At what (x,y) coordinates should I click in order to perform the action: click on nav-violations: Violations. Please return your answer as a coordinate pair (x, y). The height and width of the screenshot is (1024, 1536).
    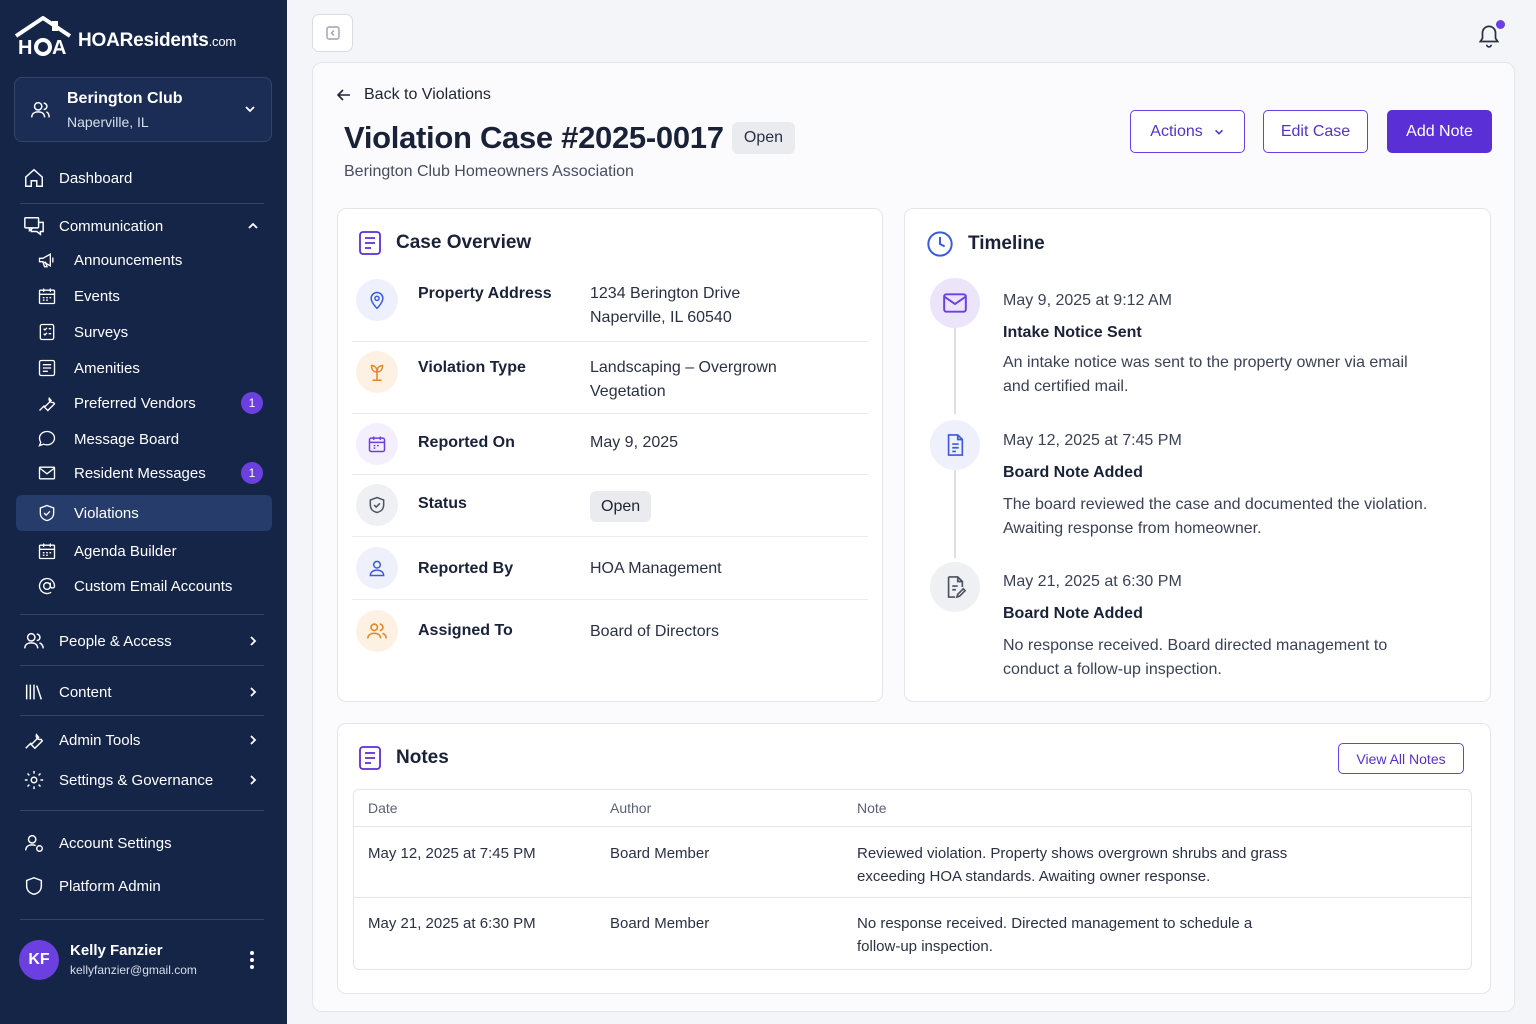
    Looking at the image, I should click on (144, 513).